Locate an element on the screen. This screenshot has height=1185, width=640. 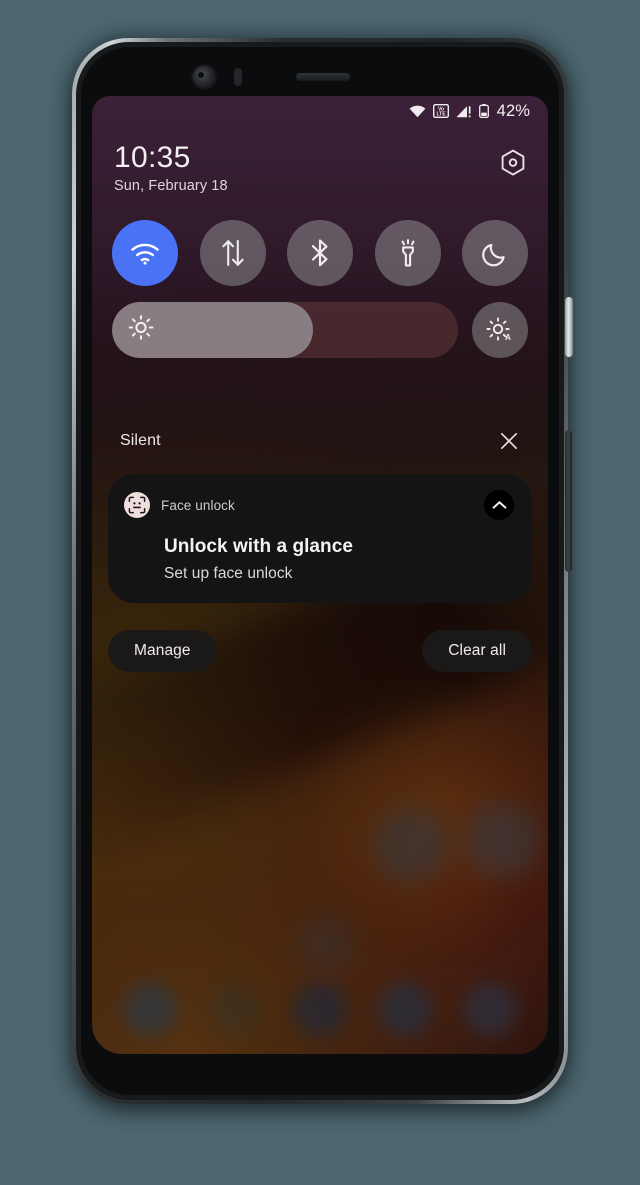
svg-text: LTE is located at coordinates (441, 115).